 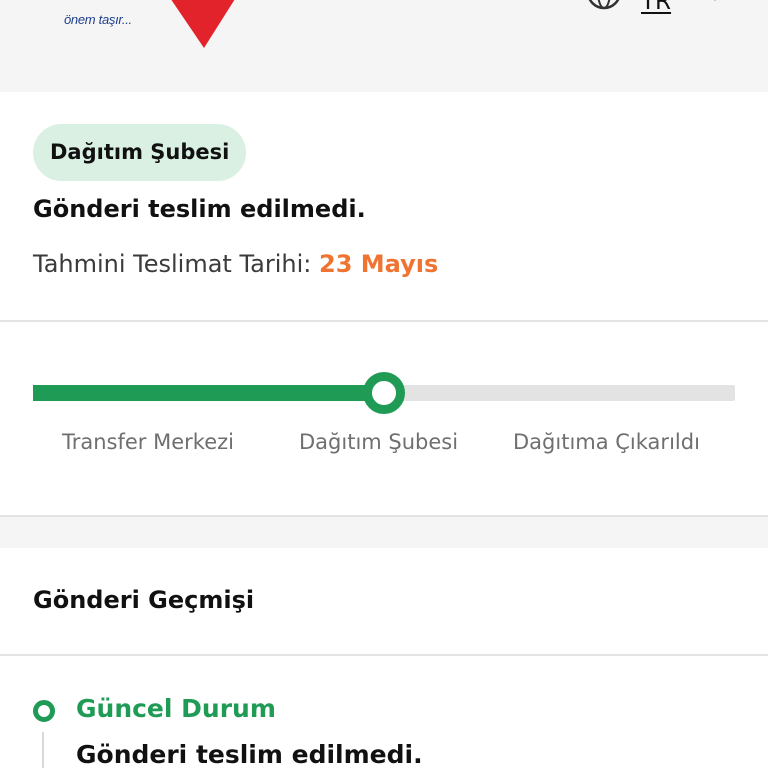 I want to click on status-badge: Dağıtım Şubesi, so click(x=140, y=152).